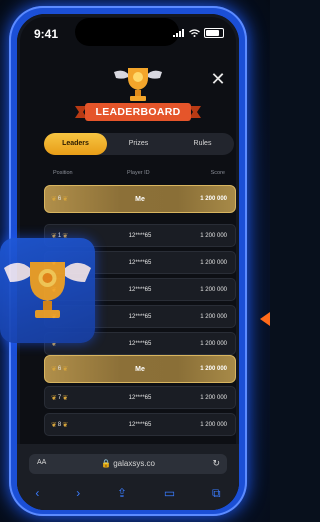 This screenshot has height=522, width=320. I want to click on table-row: ❦ 8 ❦ 12****65 1 200 000, so click(140, 424).